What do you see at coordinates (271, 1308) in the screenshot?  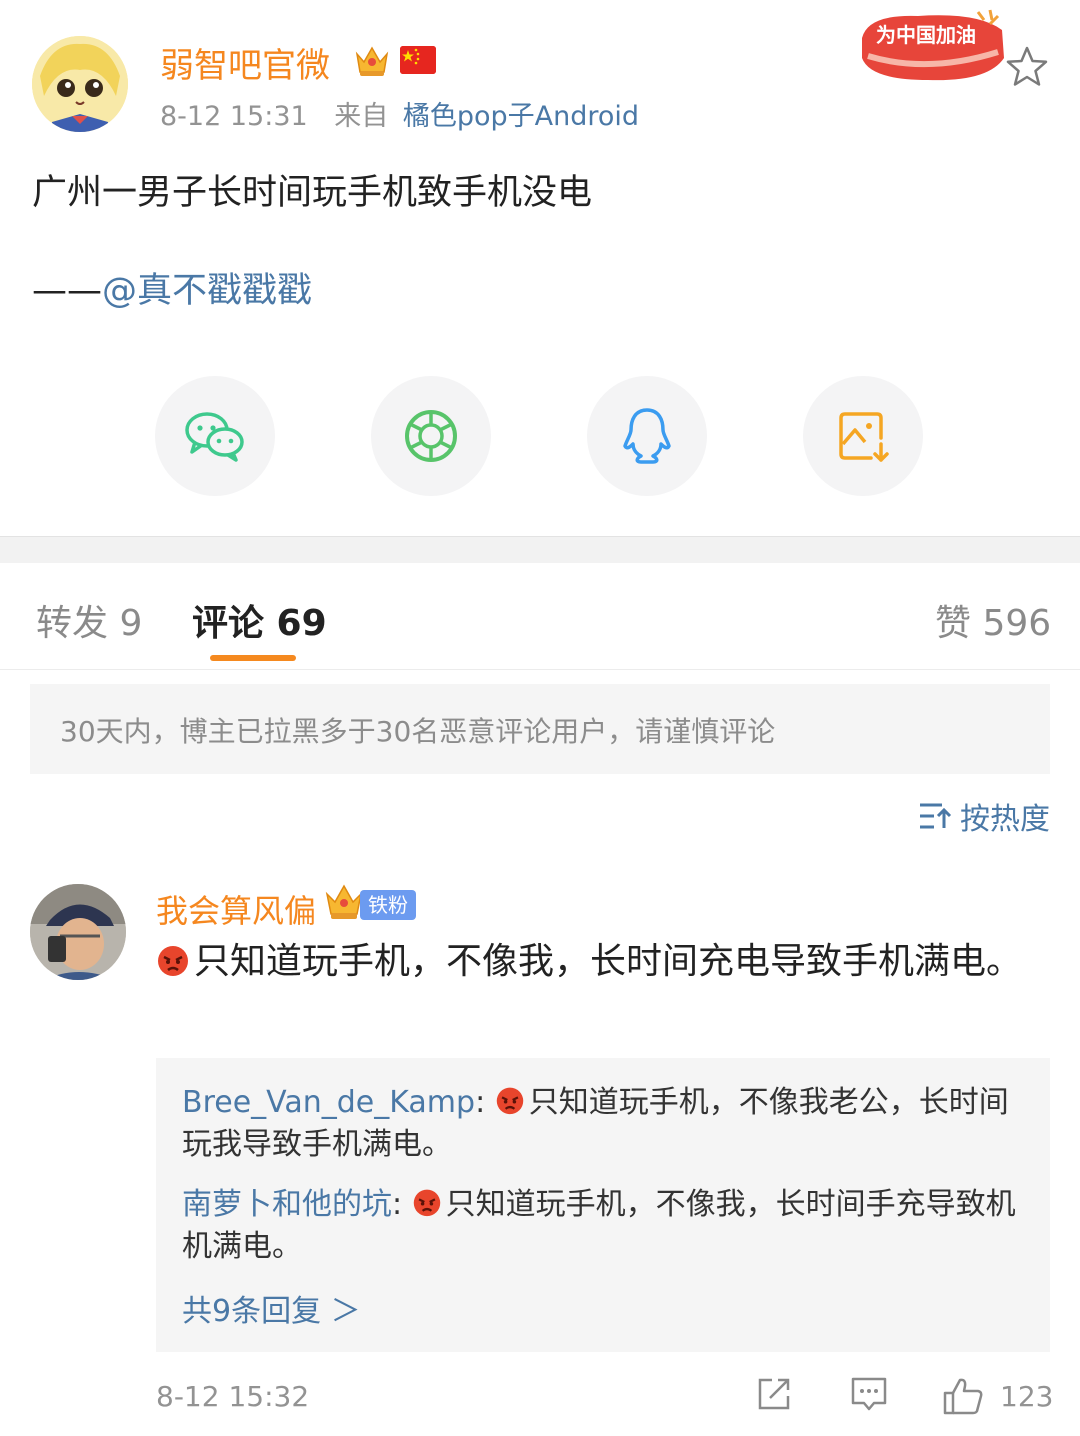 I see `more-replies-link: 共9条回复 ＞` at bounding box center [271, 1308].